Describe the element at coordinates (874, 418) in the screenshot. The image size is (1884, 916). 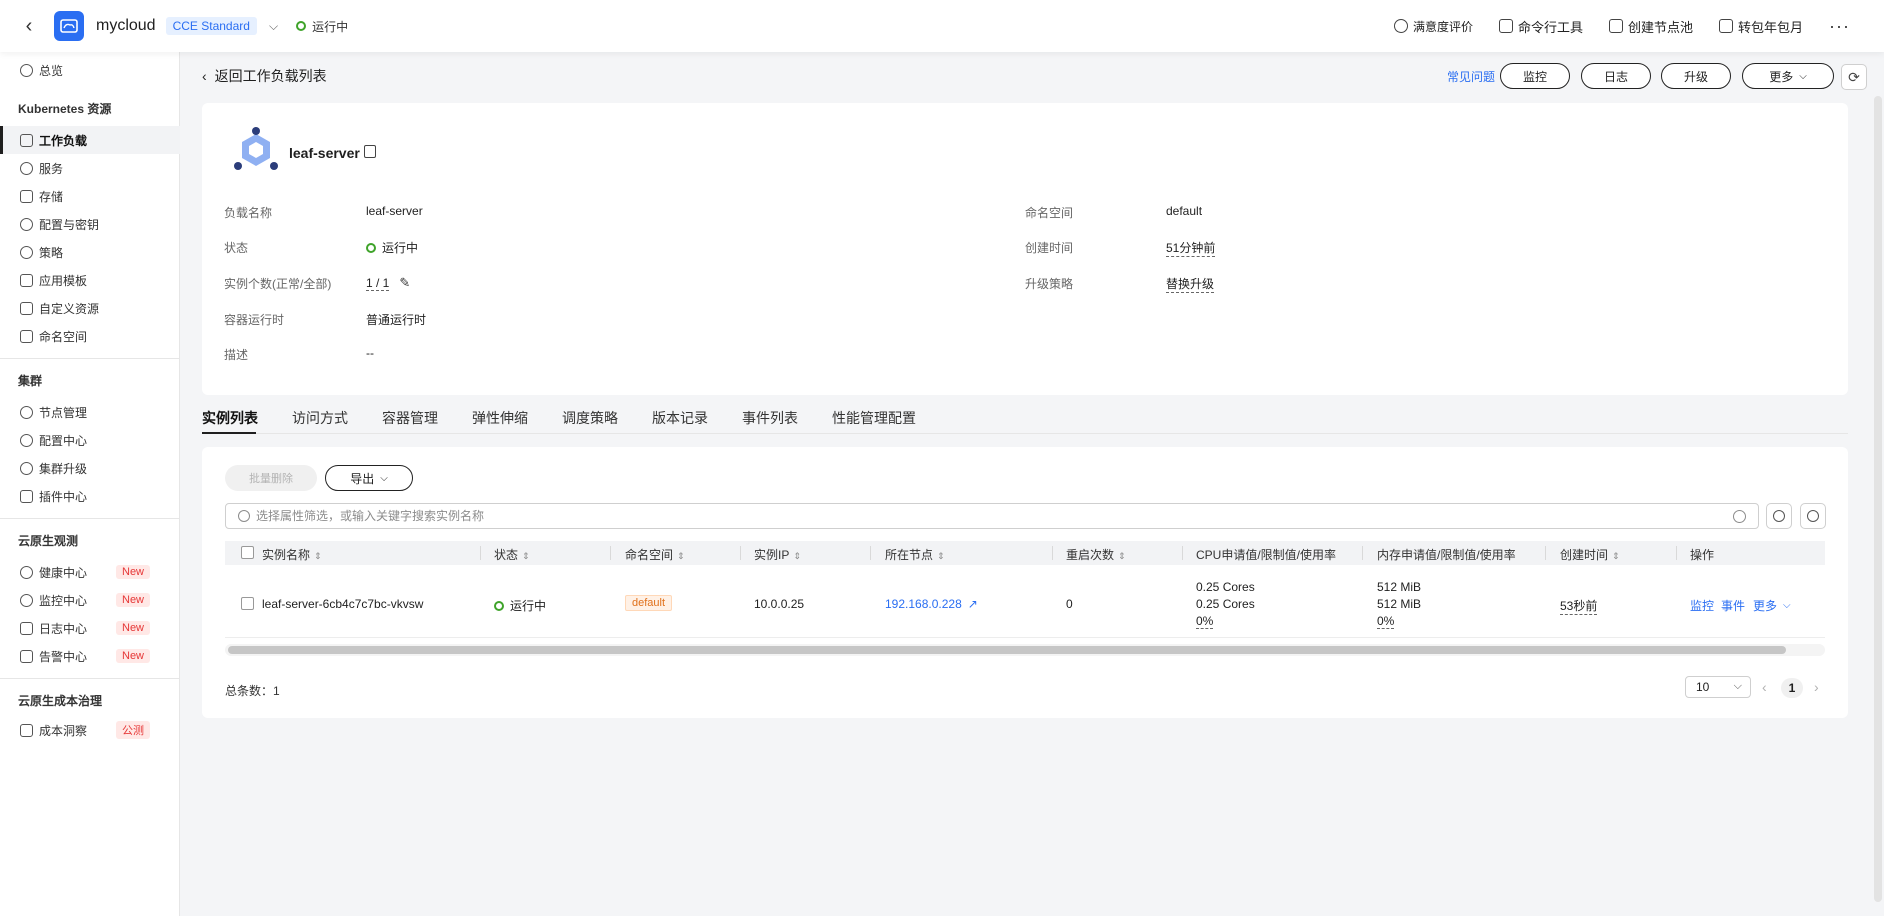
I see `tab-performance: 性能管理配置` at that location.